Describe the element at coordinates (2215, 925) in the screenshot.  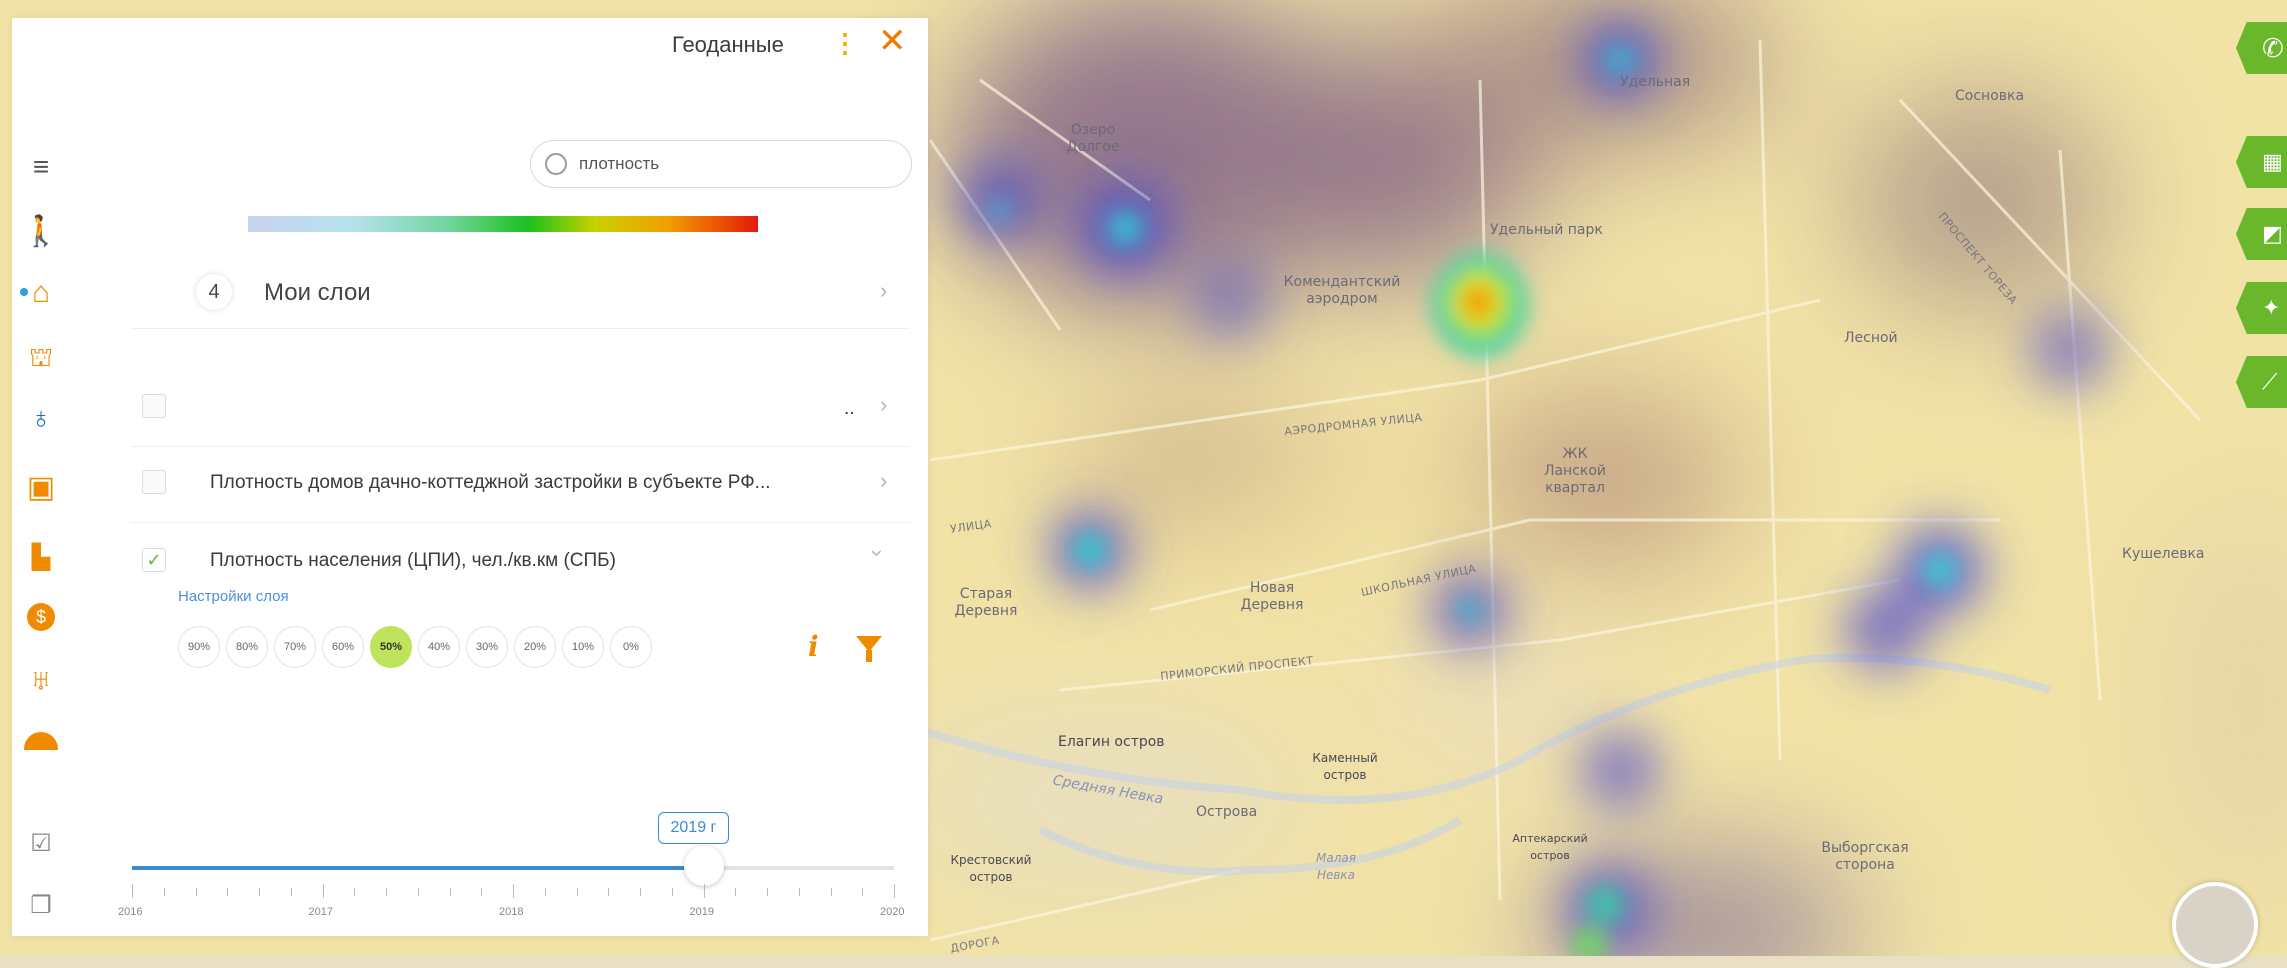
I see `minimap-button` at that location.